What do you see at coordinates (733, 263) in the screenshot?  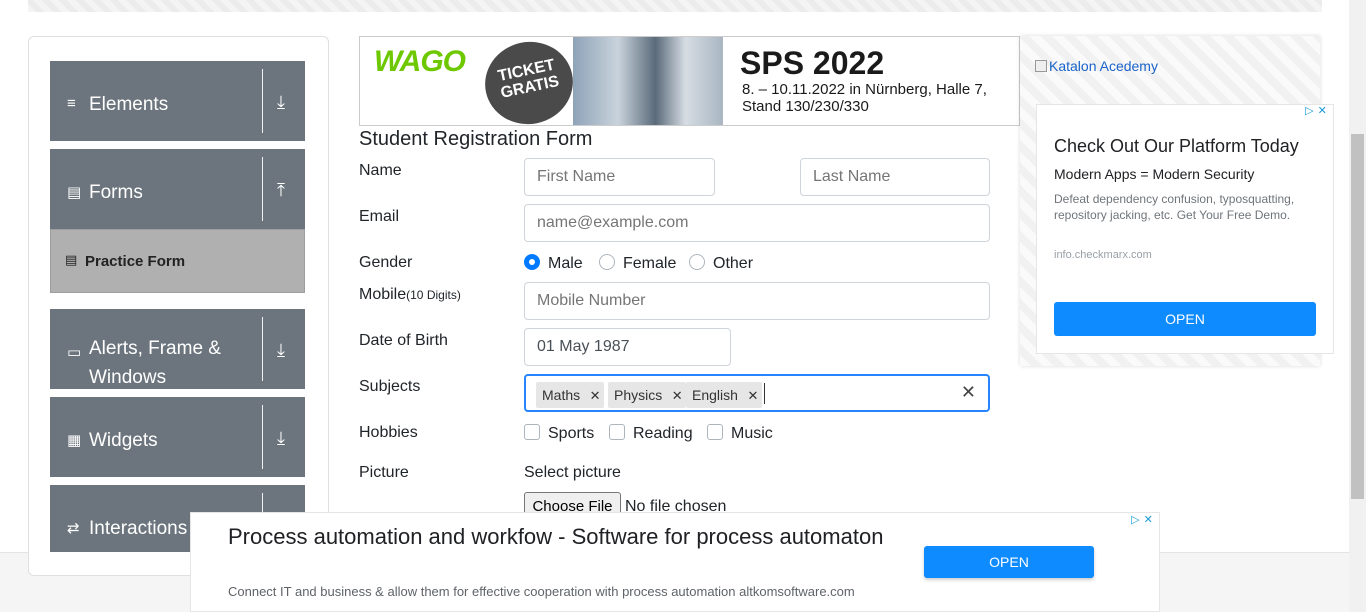 I see `radio-label: Other` at bounding box center [733, 263].